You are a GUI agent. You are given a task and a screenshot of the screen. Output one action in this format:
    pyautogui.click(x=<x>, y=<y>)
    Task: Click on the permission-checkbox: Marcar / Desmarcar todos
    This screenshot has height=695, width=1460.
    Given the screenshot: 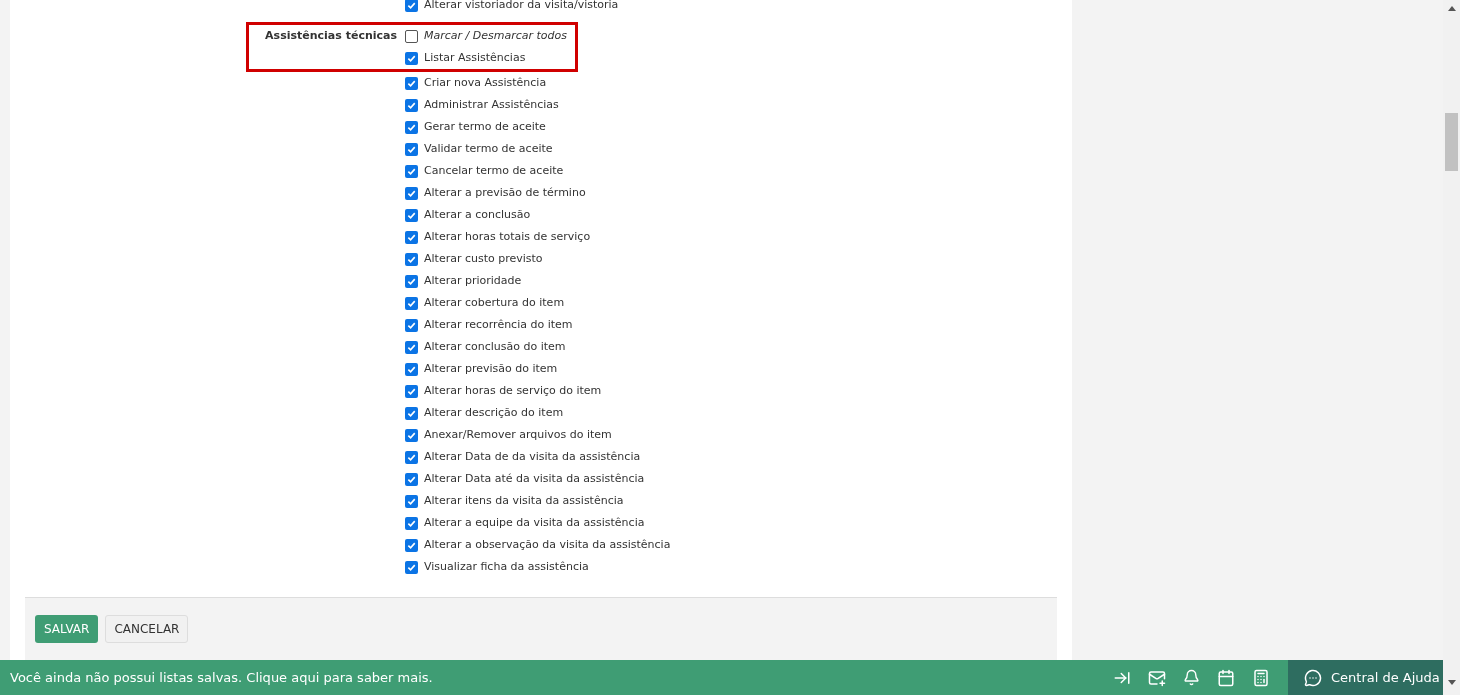 What is the action you would take?
    pyautogui.click(x=486, y=36)
    